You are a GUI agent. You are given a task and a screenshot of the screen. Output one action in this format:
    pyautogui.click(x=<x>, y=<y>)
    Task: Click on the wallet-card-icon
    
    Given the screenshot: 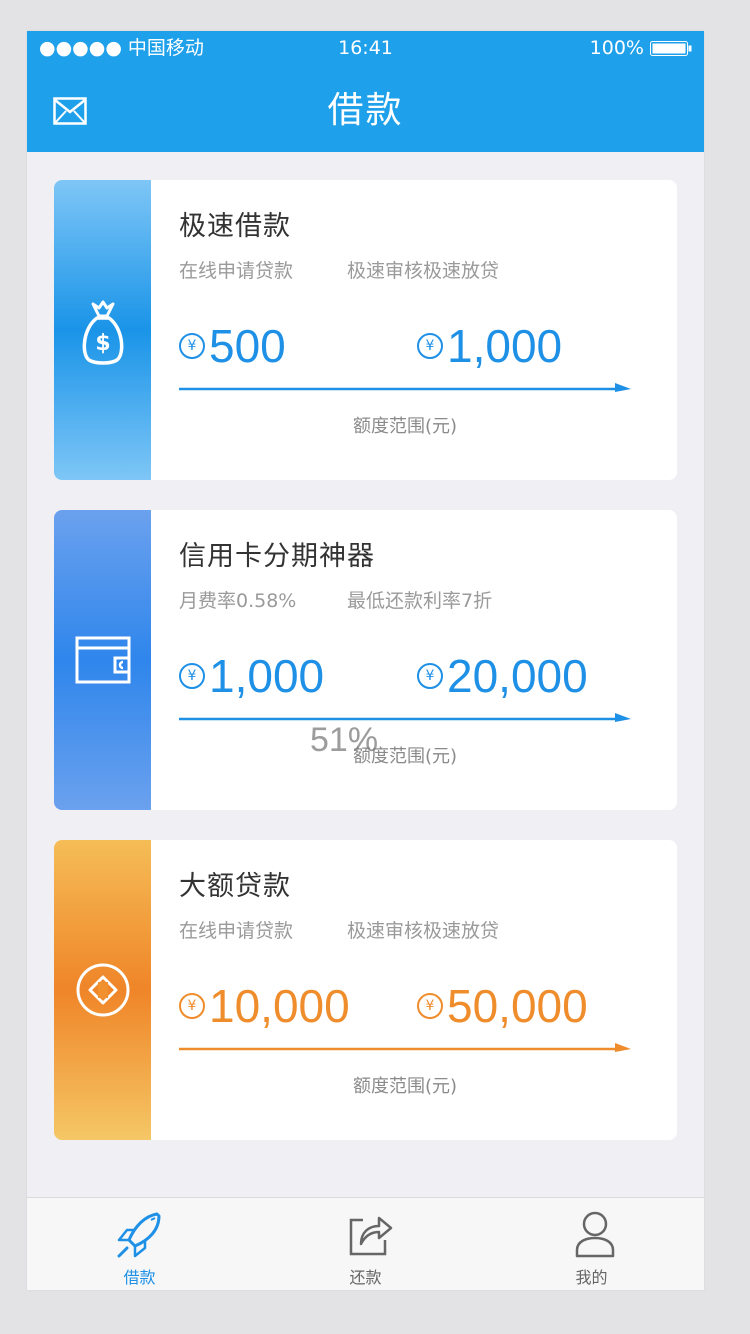 What is the action you would take?
    pyautogui.click(x=103, y=660)
    